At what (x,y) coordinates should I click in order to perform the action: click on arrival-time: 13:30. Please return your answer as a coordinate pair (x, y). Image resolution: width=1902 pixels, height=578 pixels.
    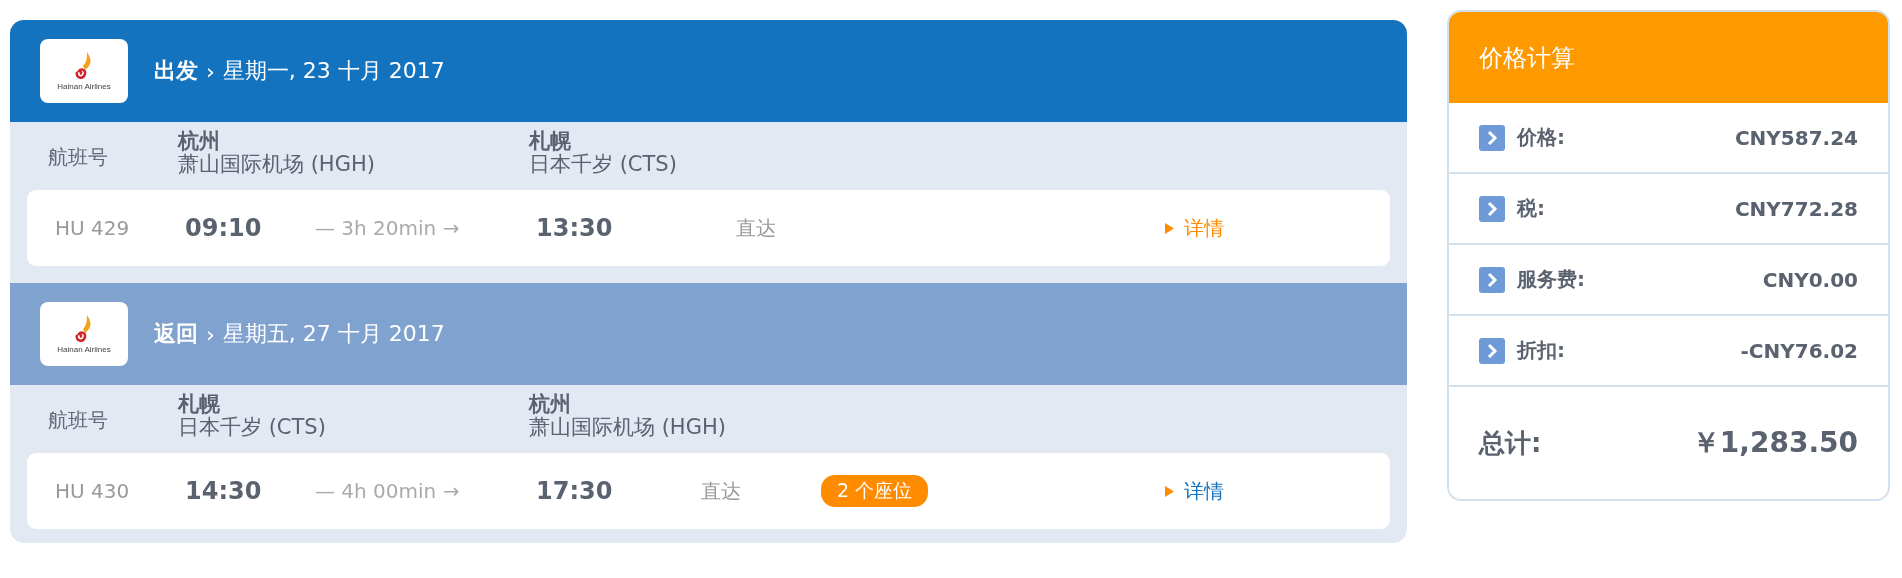
    Looking at the image, I should click on (575, 228).